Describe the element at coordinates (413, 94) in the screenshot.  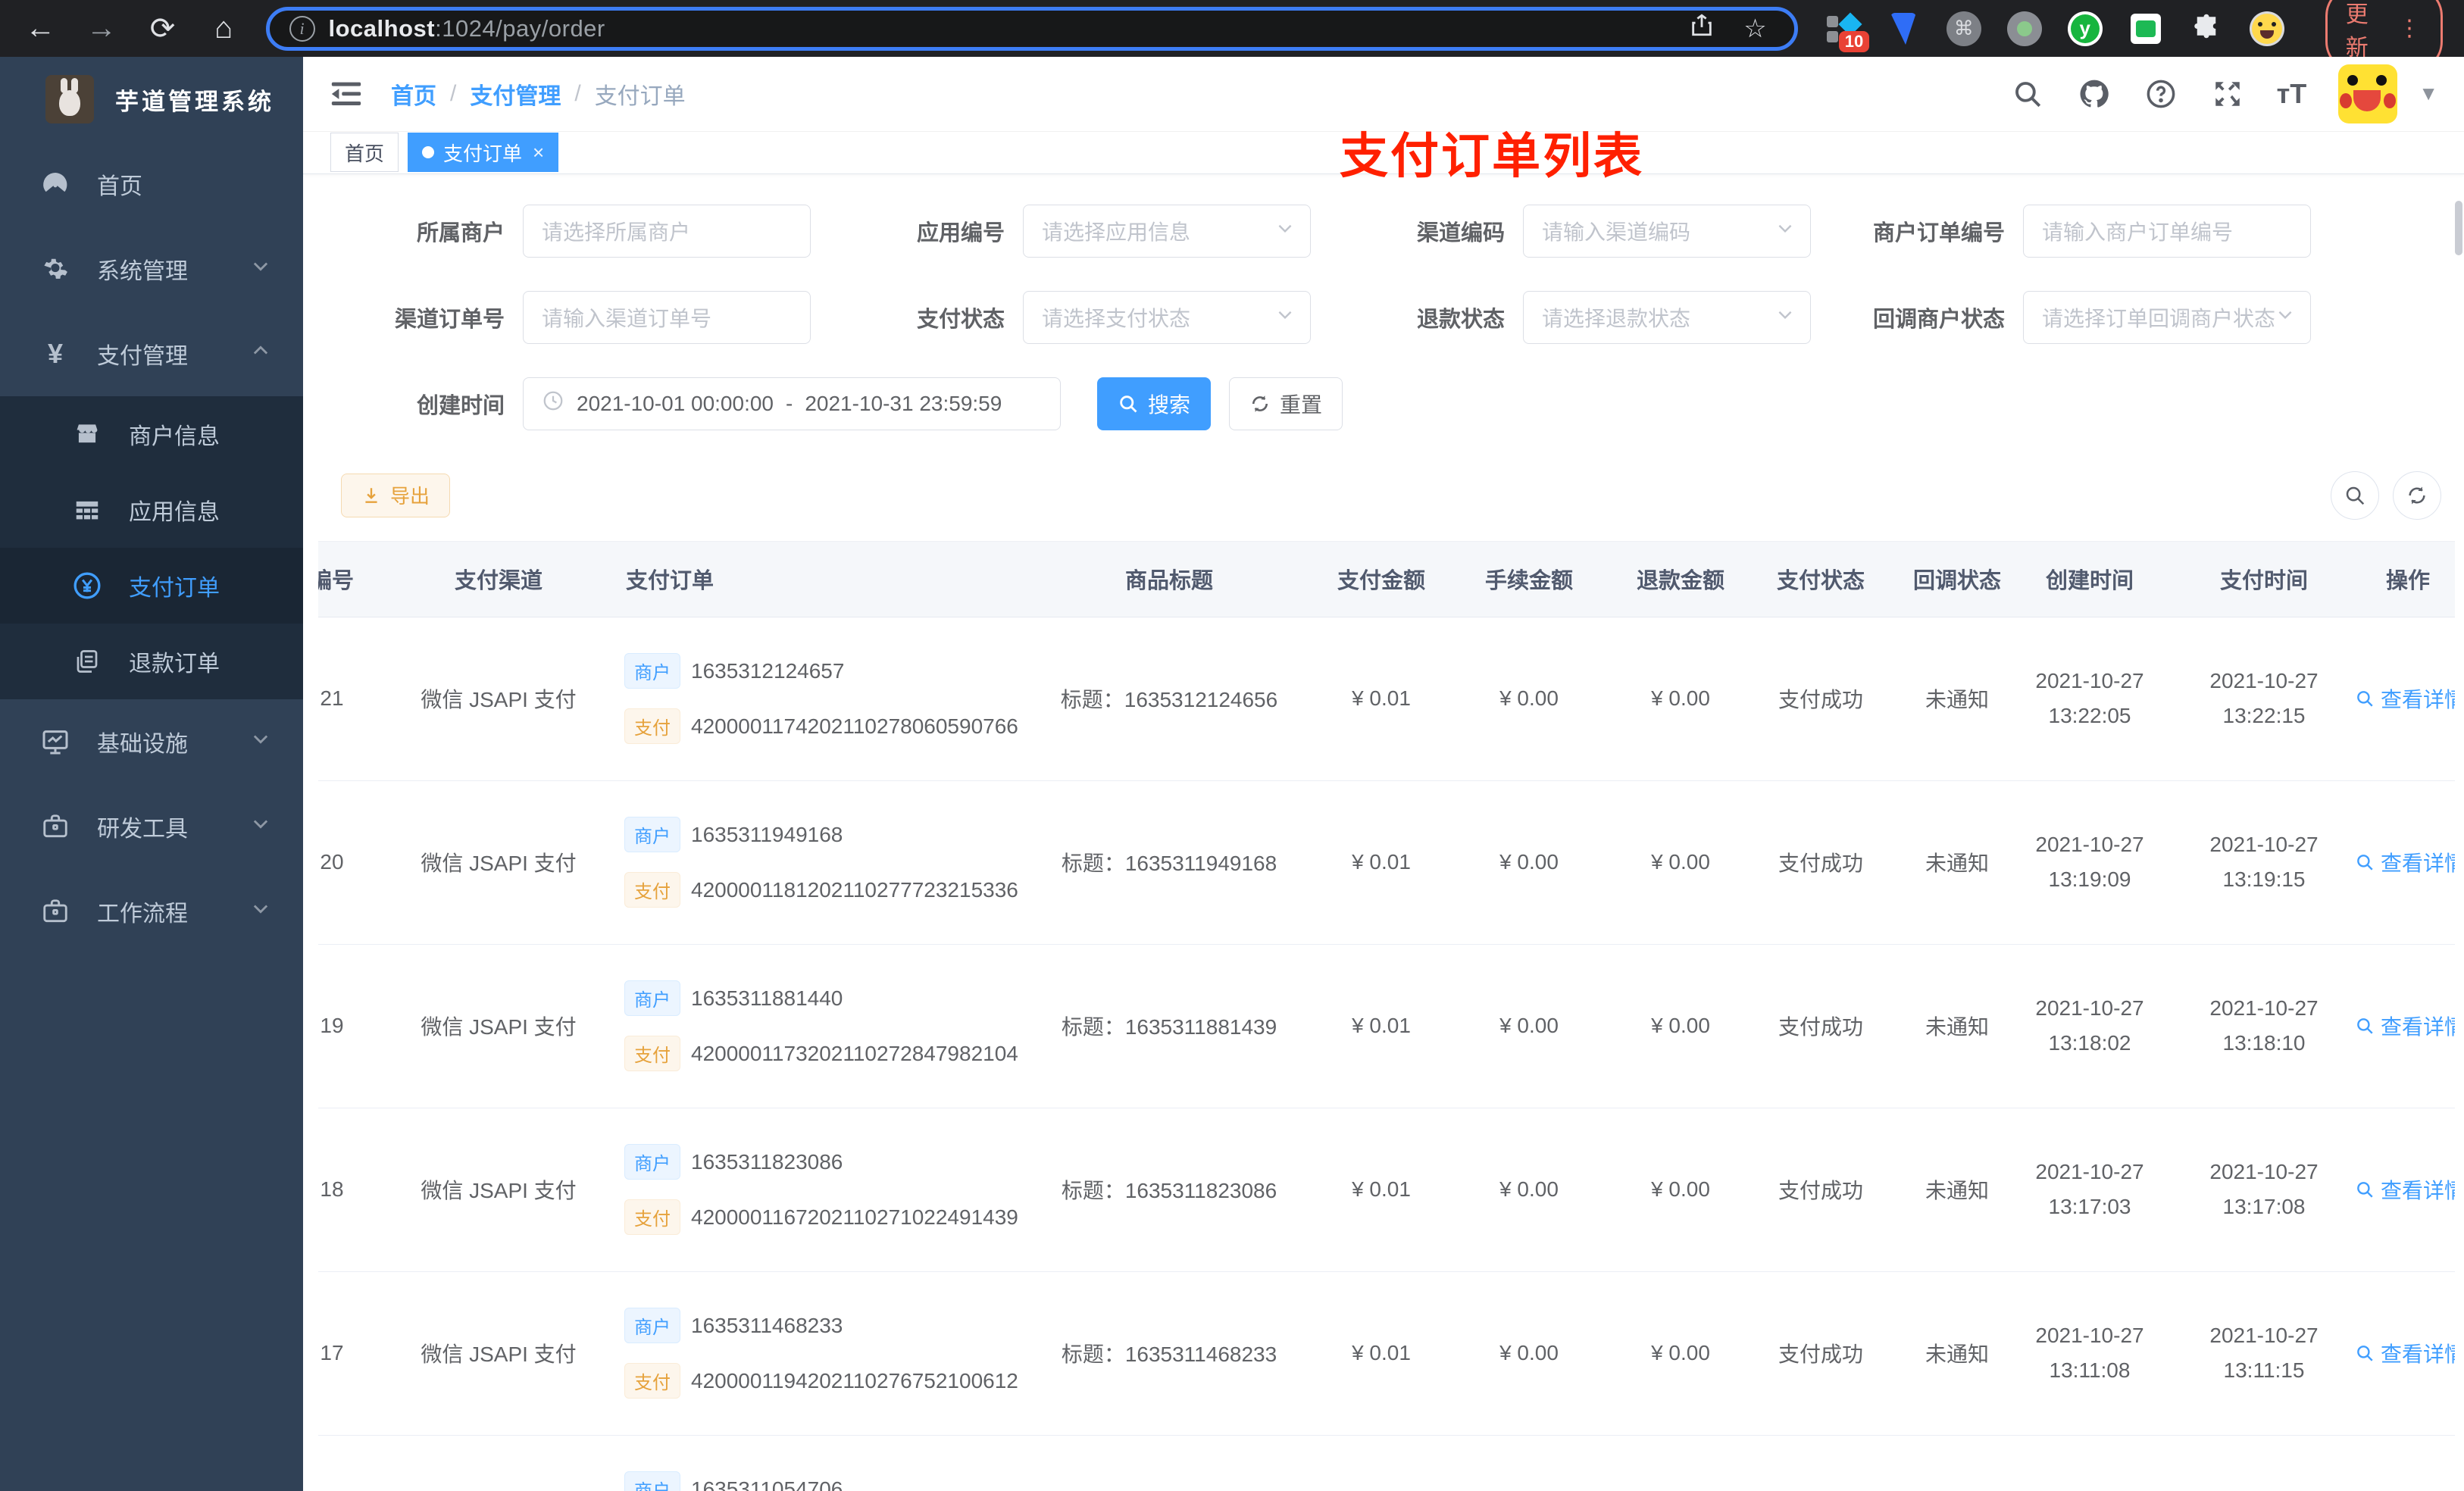
I see `breadcrumb-home: 首页` at that location.